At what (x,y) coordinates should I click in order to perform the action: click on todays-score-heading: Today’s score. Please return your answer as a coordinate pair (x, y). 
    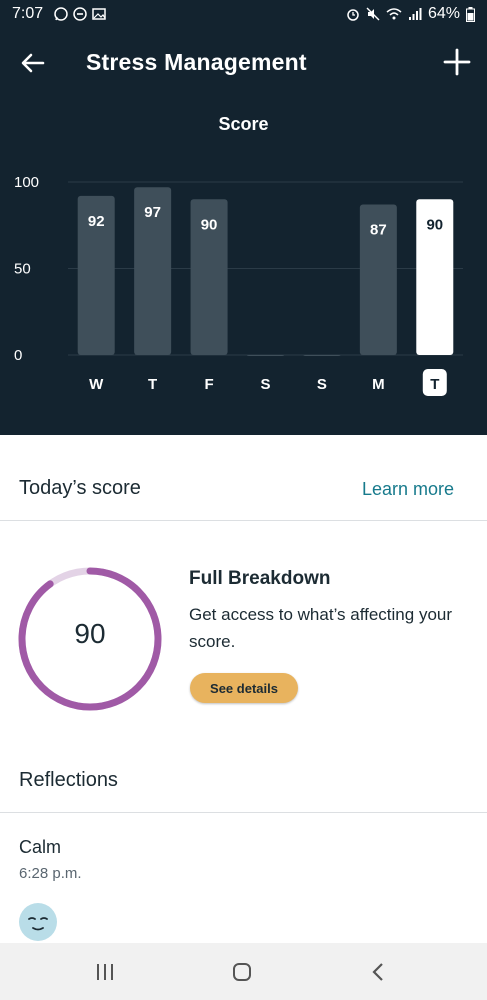
    Looking at the image, I should click on (80, 488).